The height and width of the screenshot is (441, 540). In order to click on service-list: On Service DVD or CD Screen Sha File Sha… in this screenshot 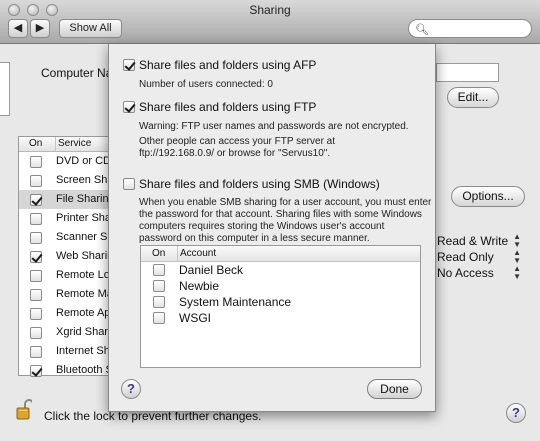, I will do `click(67, 256)`.